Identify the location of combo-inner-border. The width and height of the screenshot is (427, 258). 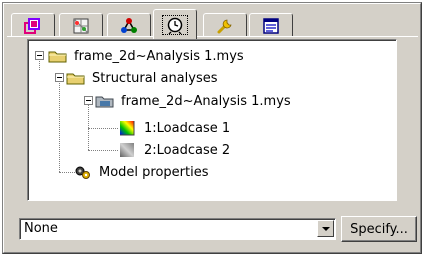
(177, 229).